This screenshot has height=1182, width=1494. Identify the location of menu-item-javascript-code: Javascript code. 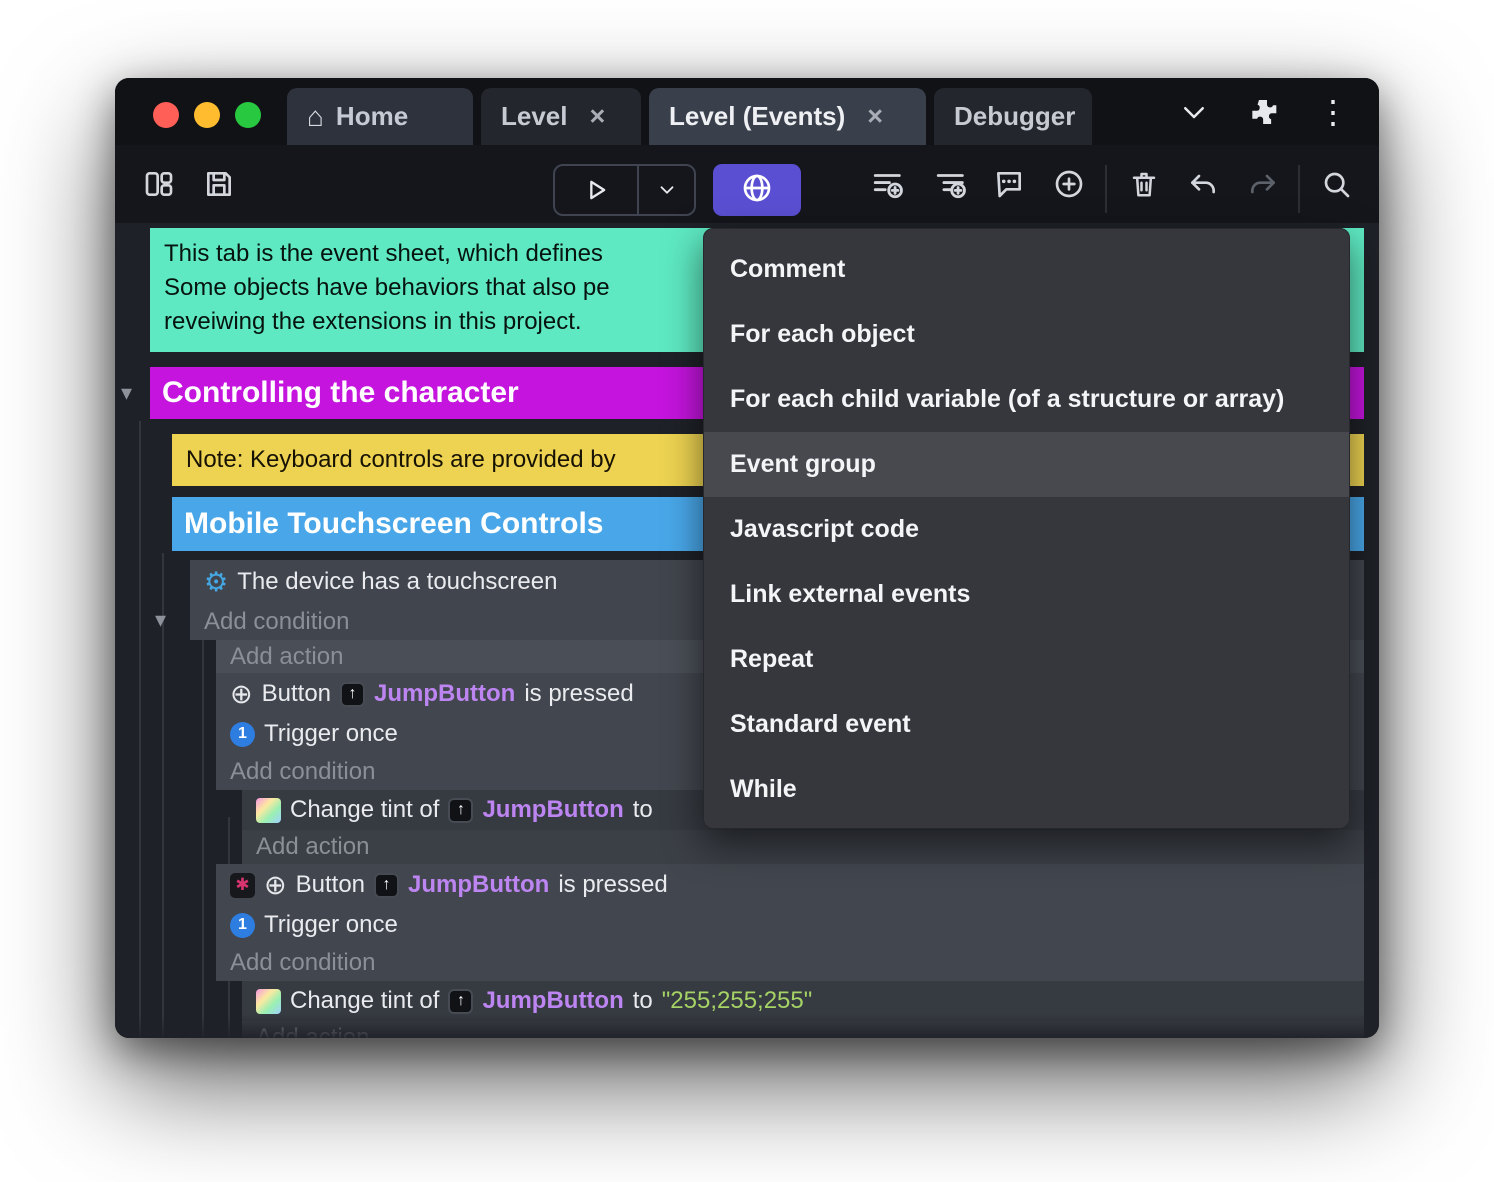
(1026, 529).